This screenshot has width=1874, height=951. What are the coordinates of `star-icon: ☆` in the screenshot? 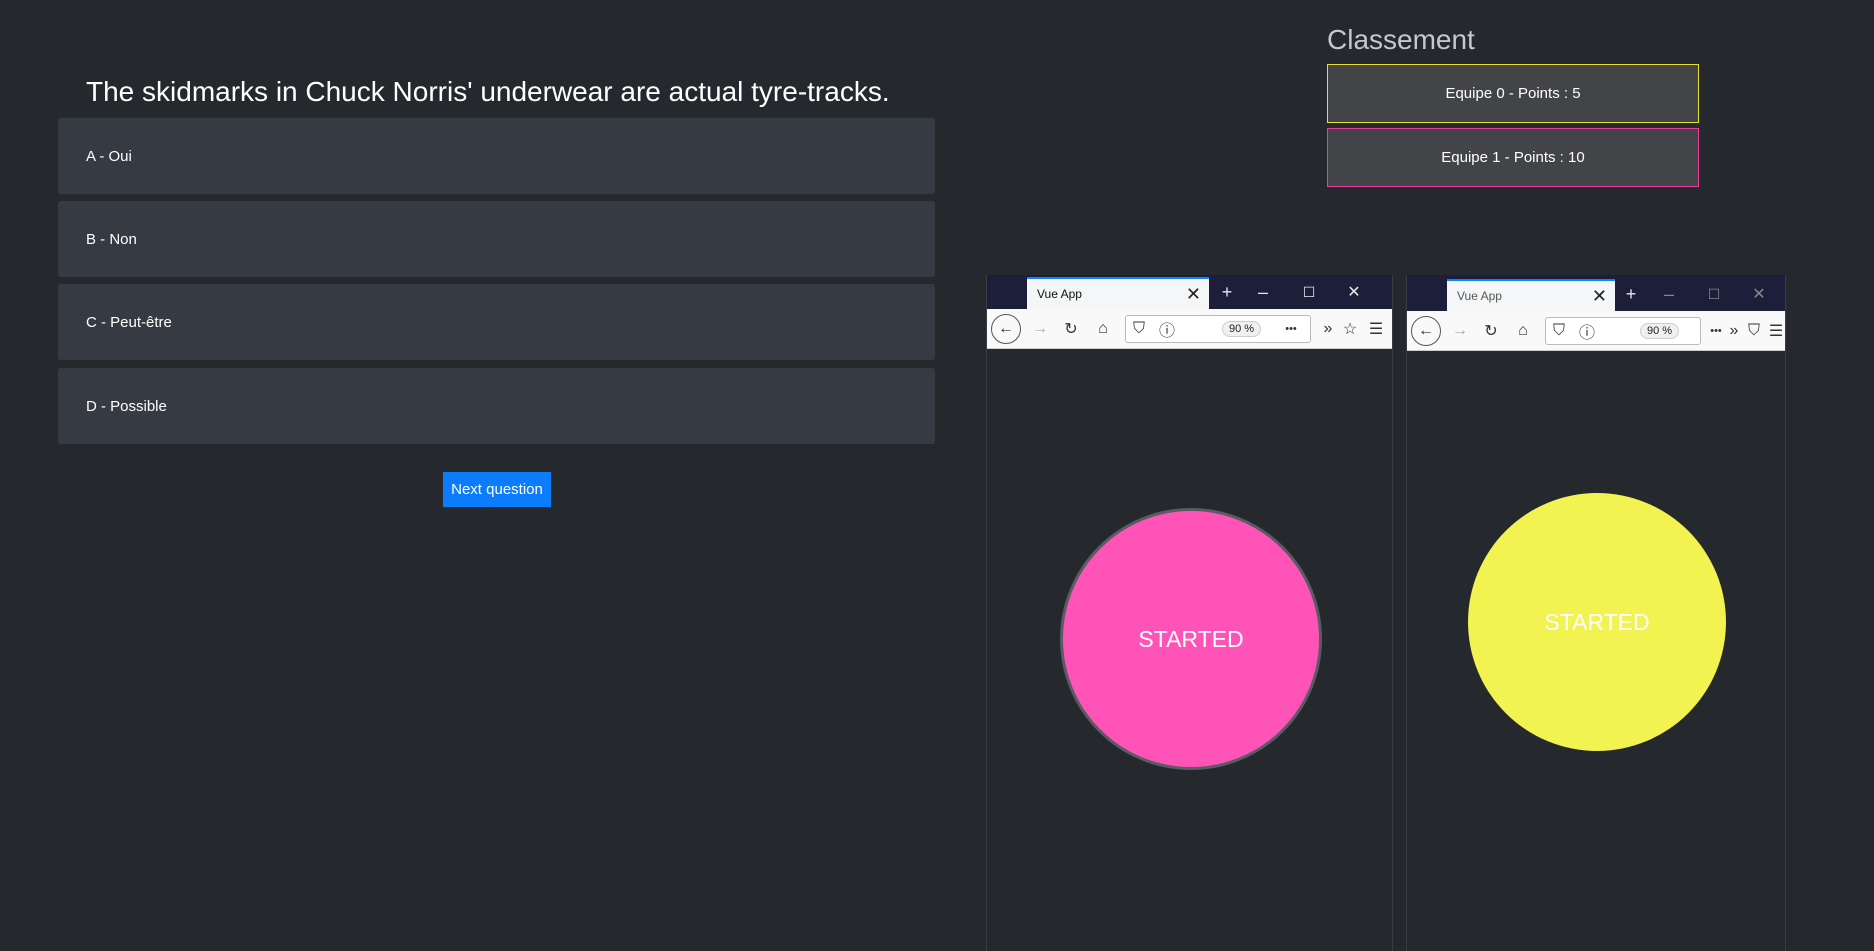 It's located at (1350, 329).